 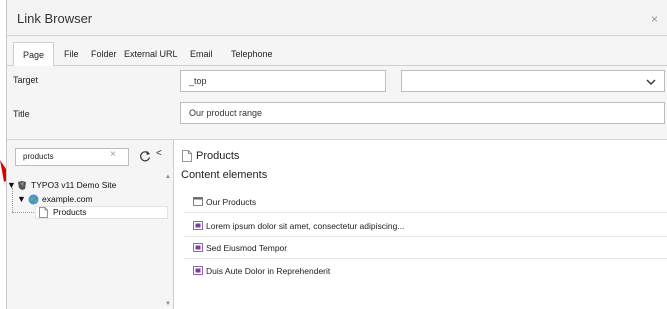 What do you see at coordinates (201, 54) in the screenshot?
I see `tab-email: Email` at bounding box center [201, 54].